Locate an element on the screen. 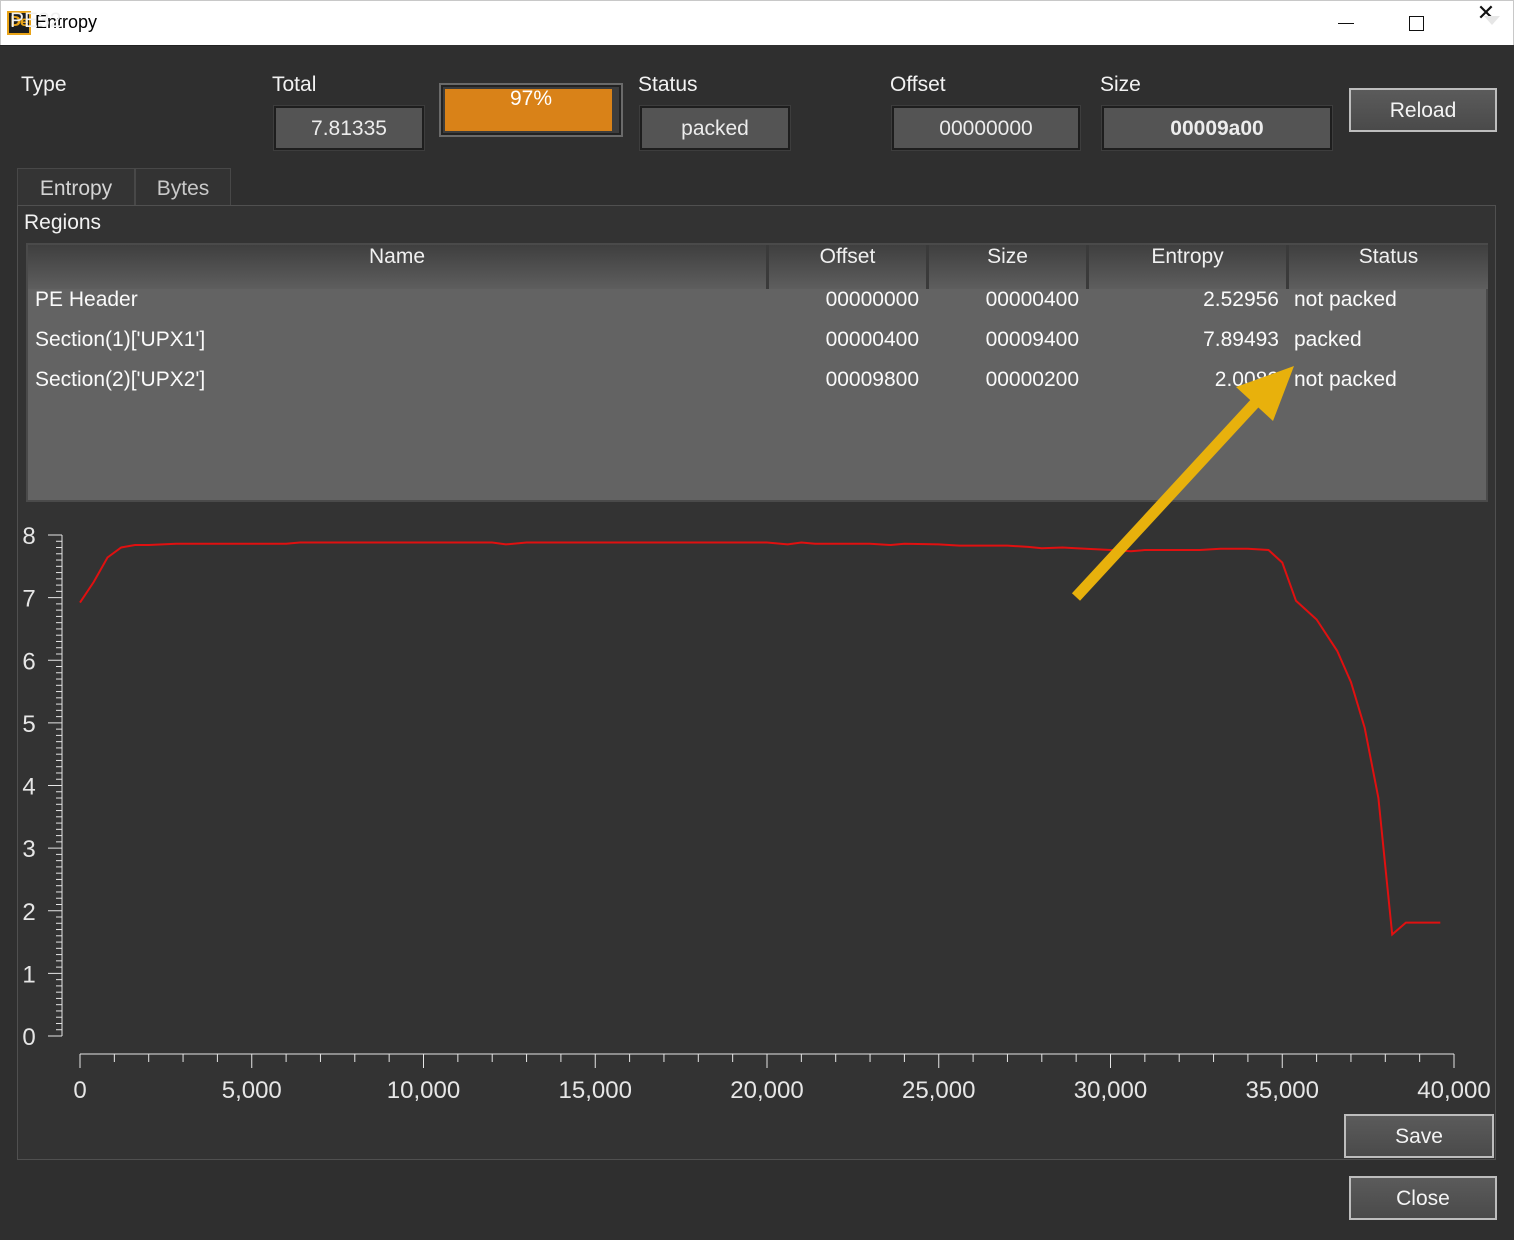 The image size is (1514, 1240). annotation-arrow is located at coordinates (1182, 483).